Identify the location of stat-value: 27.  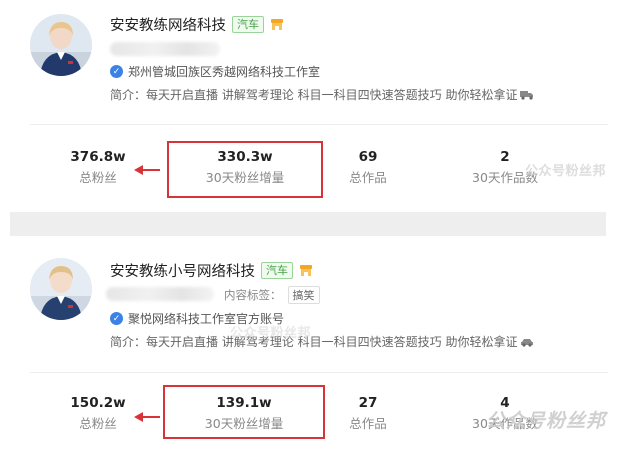
(368, 403).